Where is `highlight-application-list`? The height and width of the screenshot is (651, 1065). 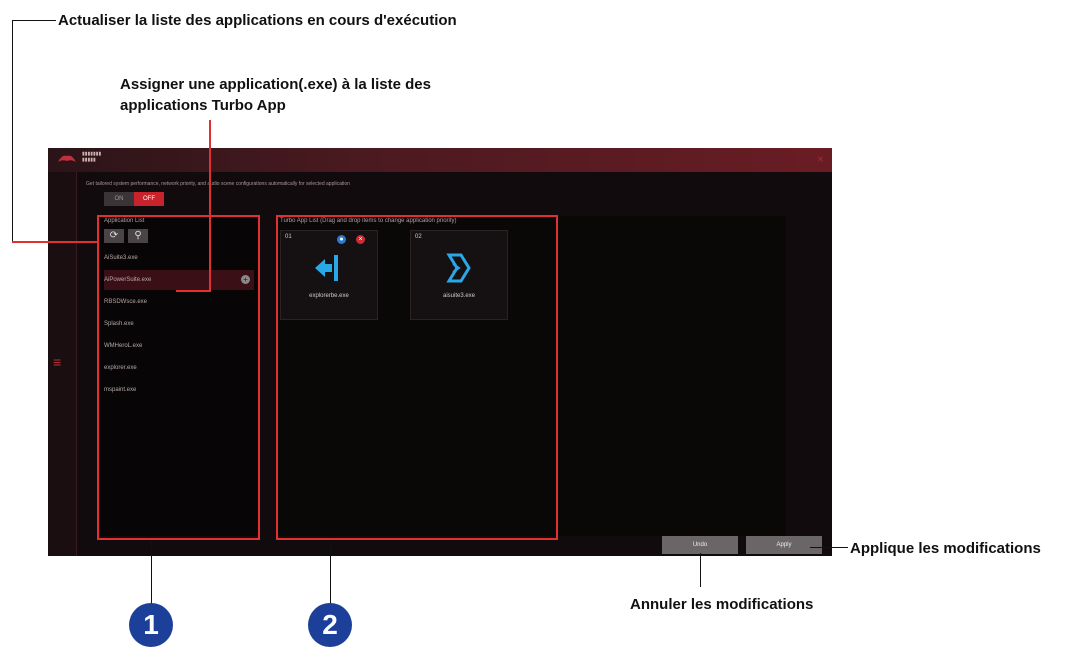 highlight-application-list is located at coordinates (178, 377).